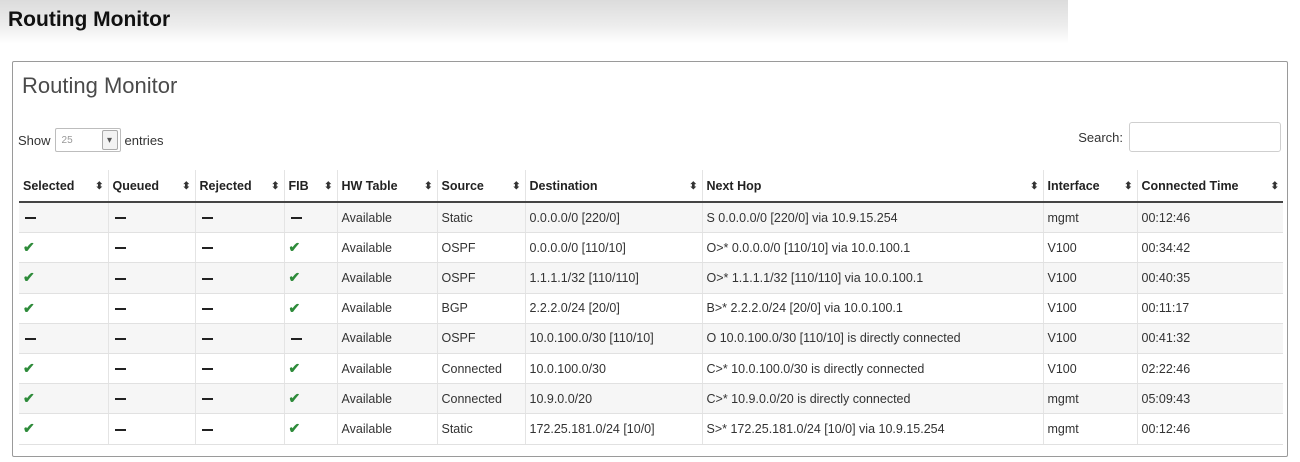 The height and width of the screenshot is (462, 1300). Describe the element at coordinates (613, 308) in the screenshot. I see `cell-destination: 2.2.2.0/24 [20/0]` at that location.